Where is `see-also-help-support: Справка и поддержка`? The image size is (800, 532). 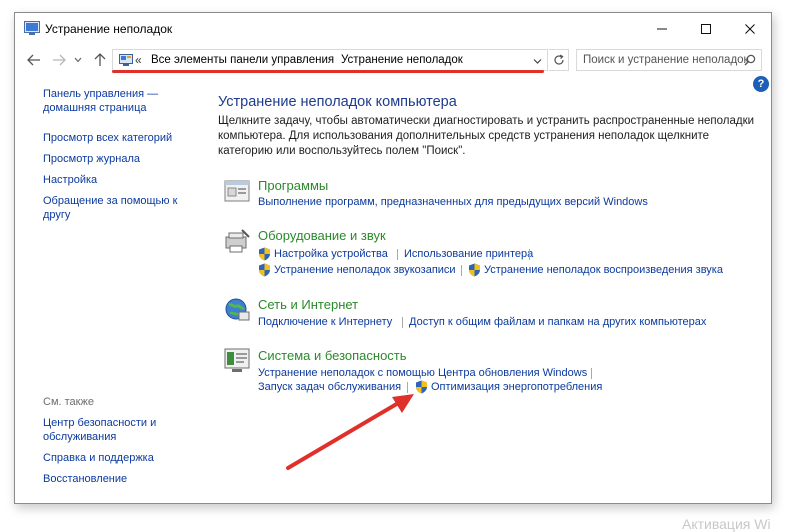
see-also-help-support: Справка и поддержка is located at coordinates (98, 458).